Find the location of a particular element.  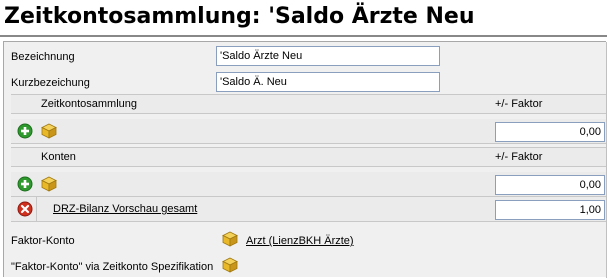

bezeichnung-label: Bezeichnung is located at coordinates (43, 57).